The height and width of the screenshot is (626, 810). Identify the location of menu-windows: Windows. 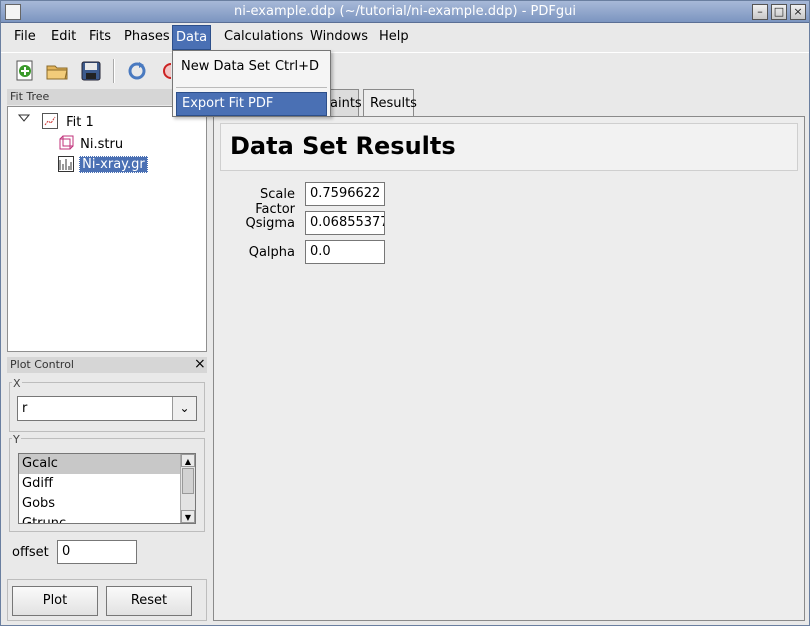
(339, 38).